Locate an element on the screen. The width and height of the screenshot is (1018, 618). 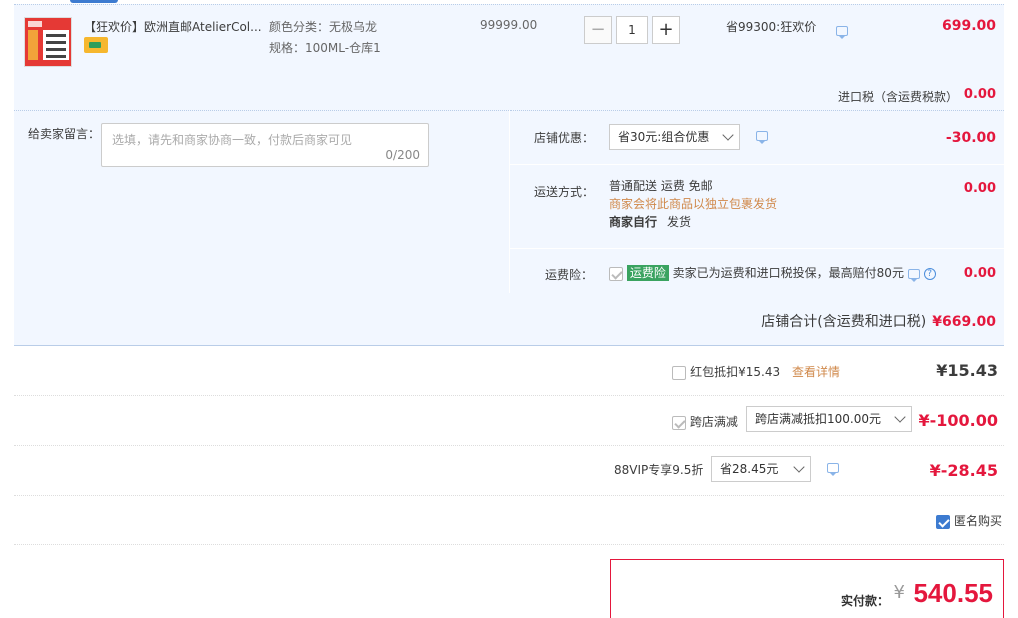
item-total: 699.00 is located at coordinates (968, 26).